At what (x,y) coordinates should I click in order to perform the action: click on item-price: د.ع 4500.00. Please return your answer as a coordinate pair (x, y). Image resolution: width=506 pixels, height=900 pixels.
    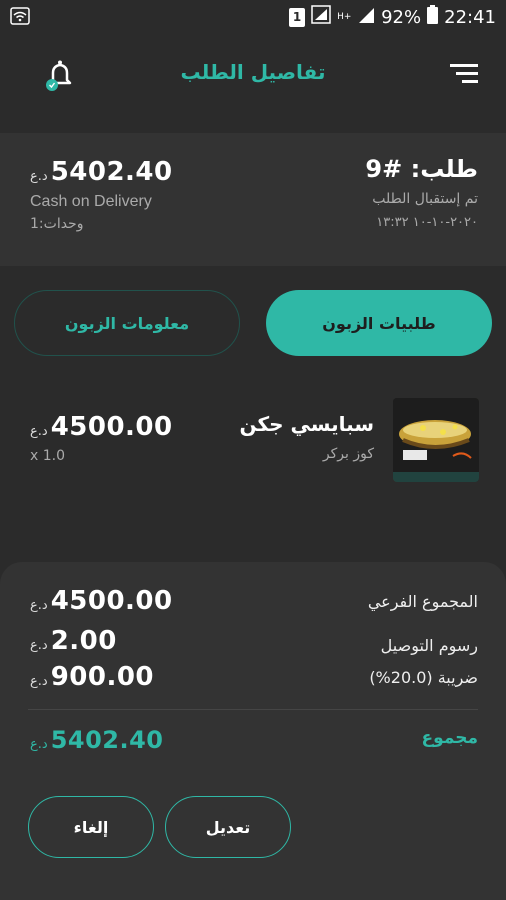
    Looking at the image, I should click on (101, 427).